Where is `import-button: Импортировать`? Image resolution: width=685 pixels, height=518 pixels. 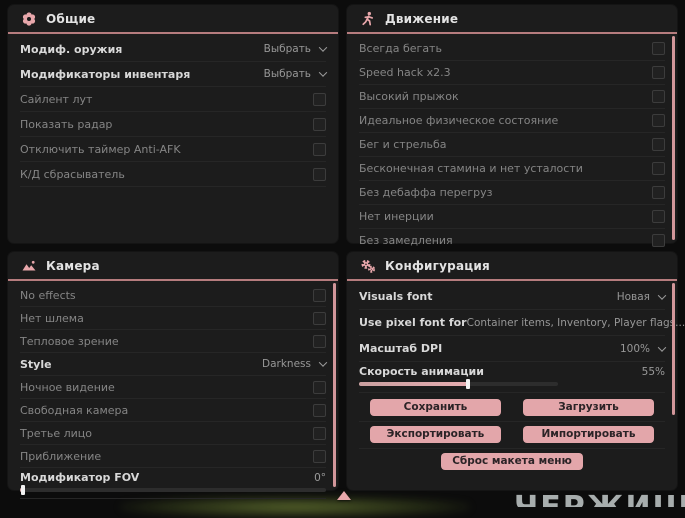 import-button: Импортировать is located at coordinates (588, 434).